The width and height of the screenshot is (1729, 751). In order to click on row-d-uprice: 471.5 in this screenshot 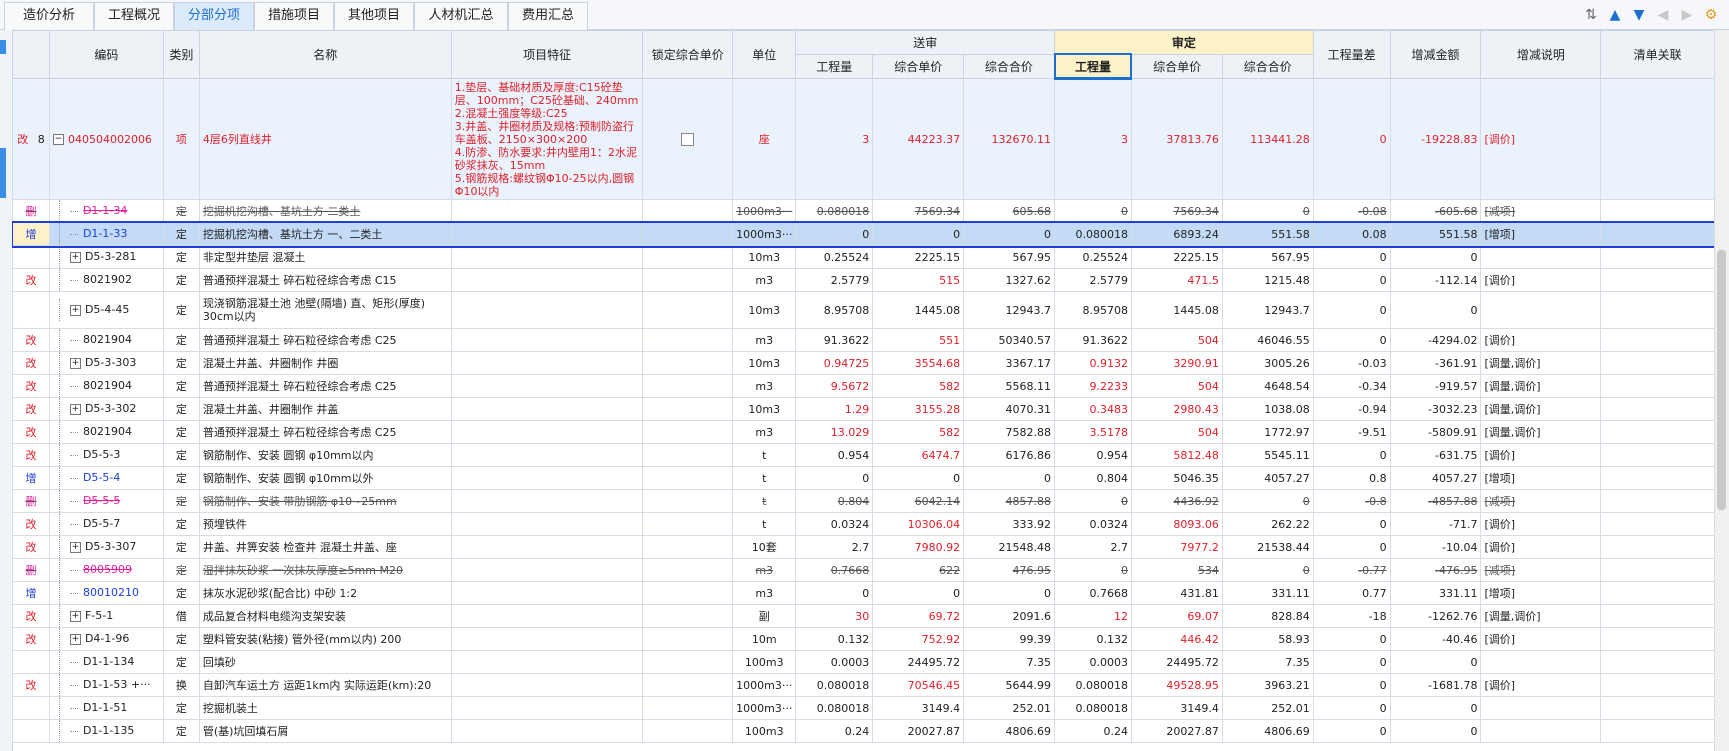, I will do `click(1176, 280)`.